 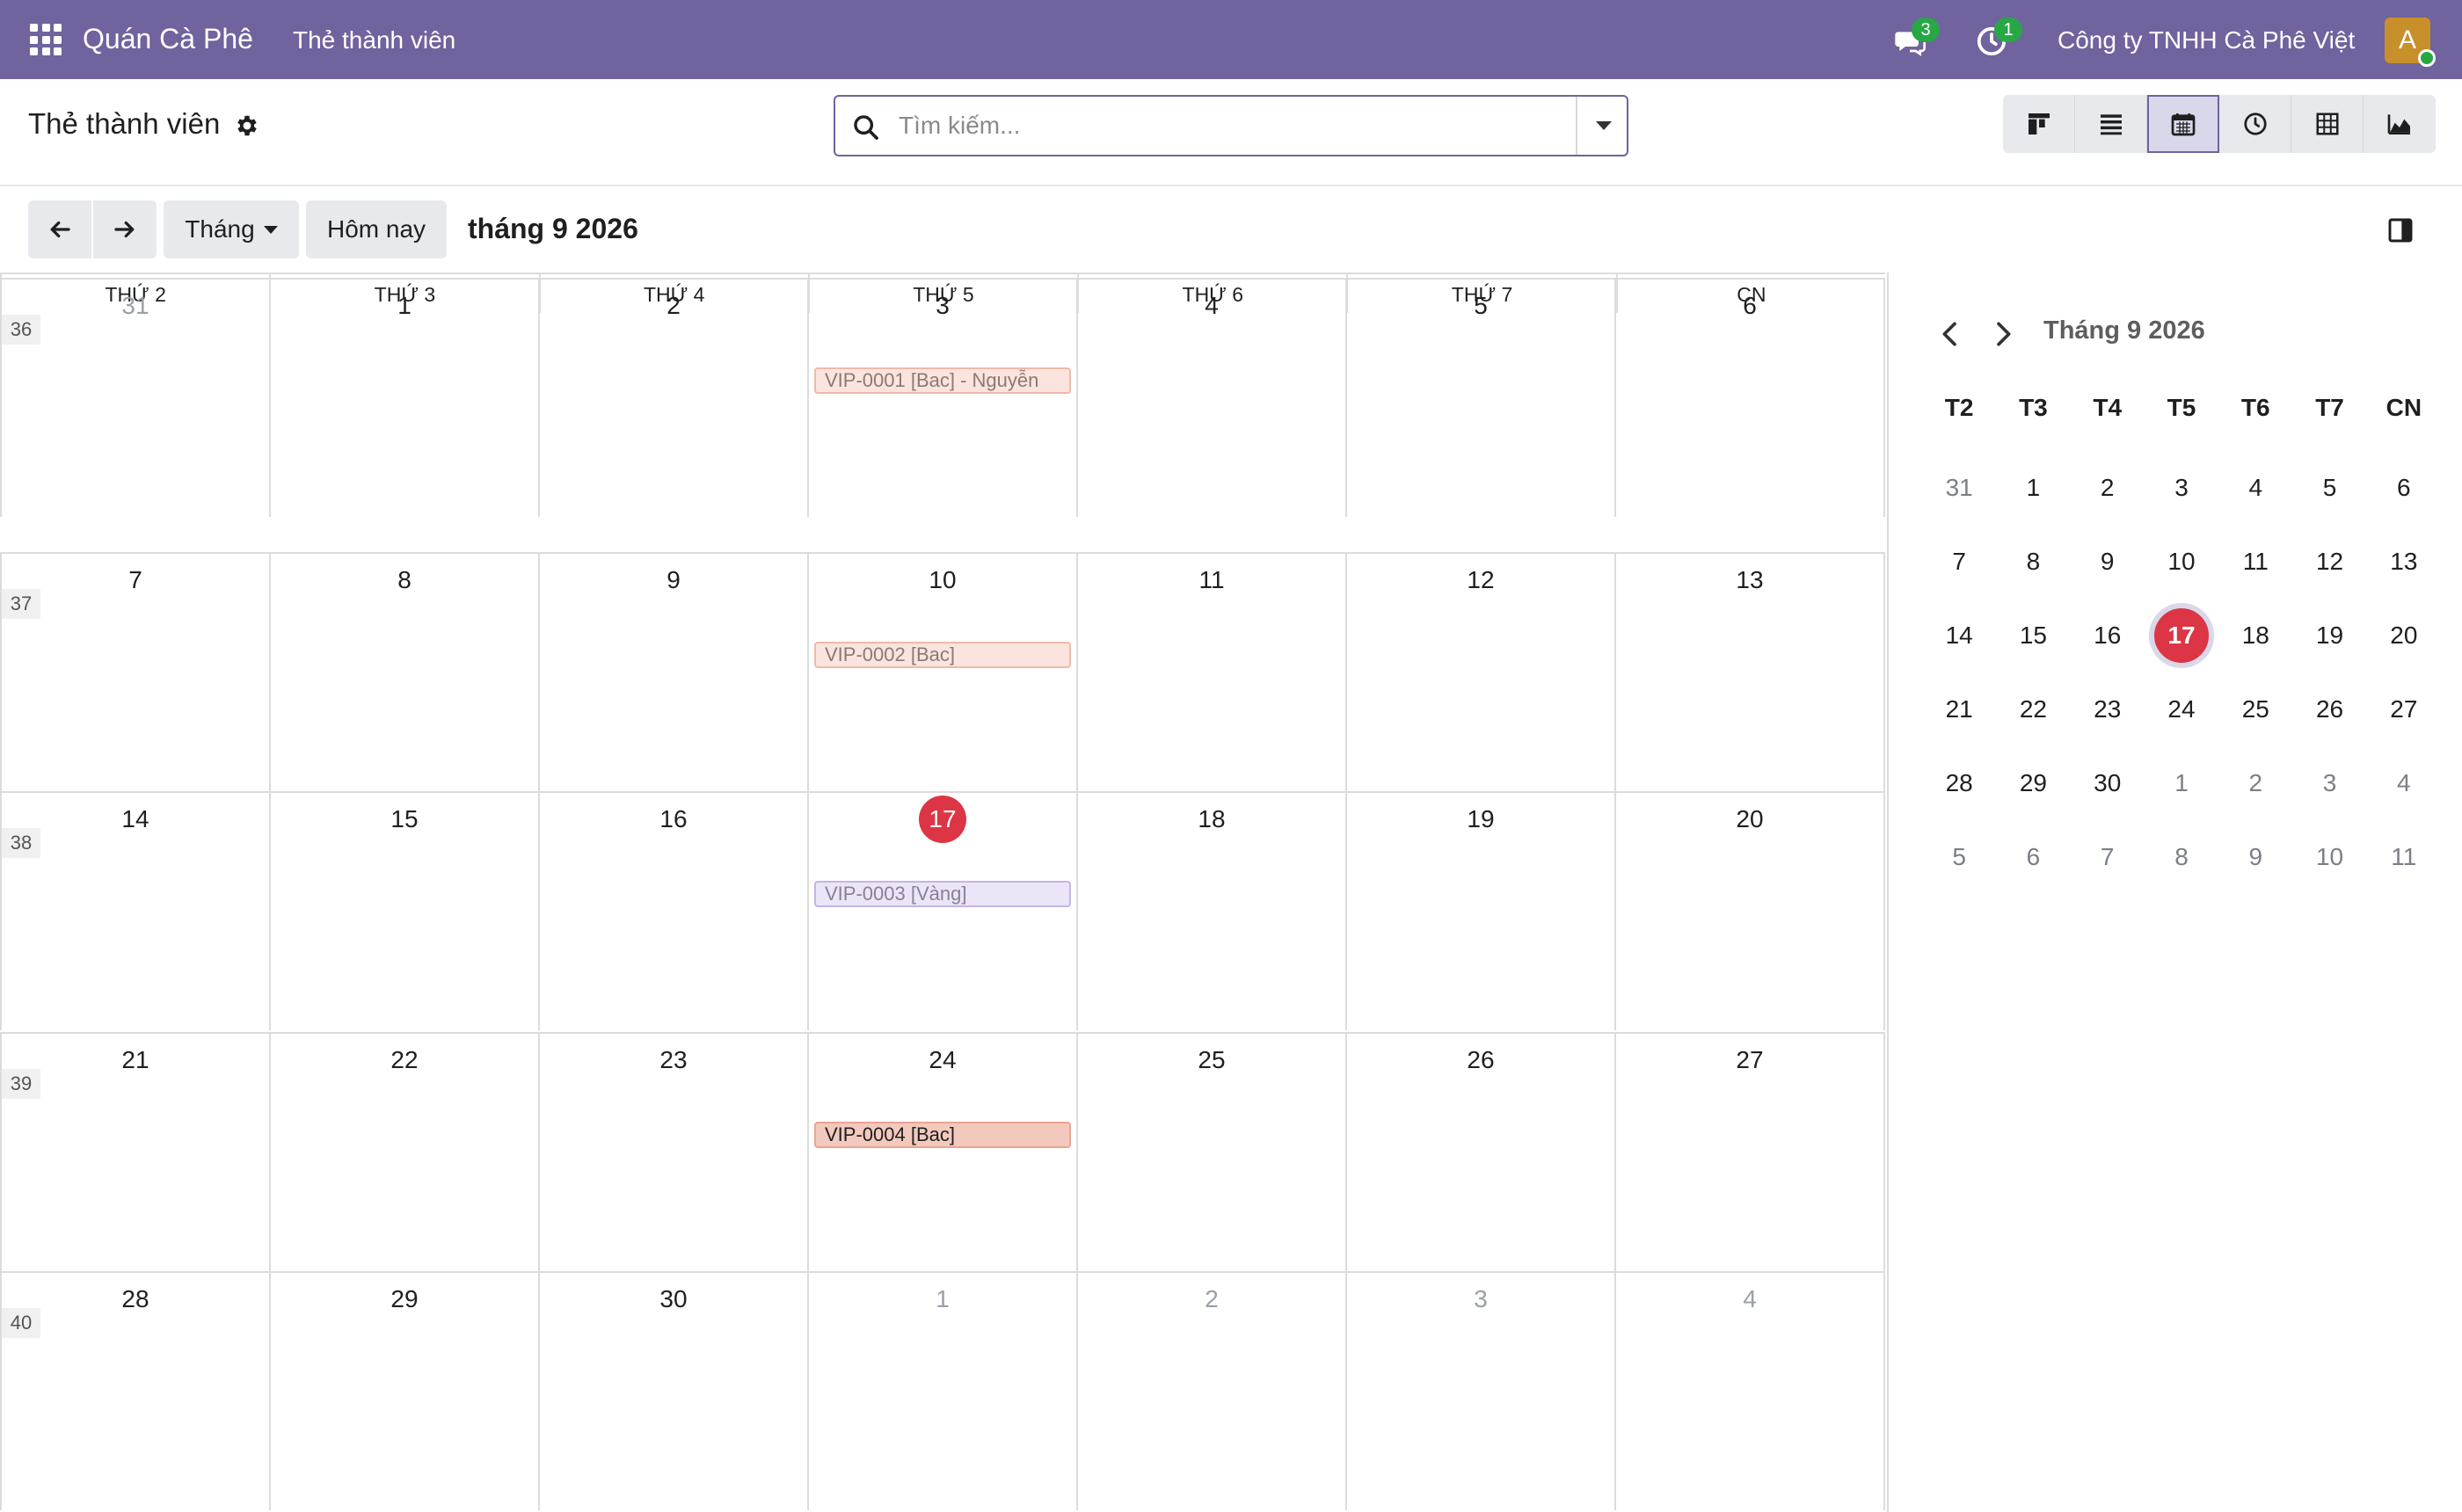 What do you see at coordinates (1749, 399) in the screenshot?
I see `day-cell: 6` at bounding box center [1749, 399].